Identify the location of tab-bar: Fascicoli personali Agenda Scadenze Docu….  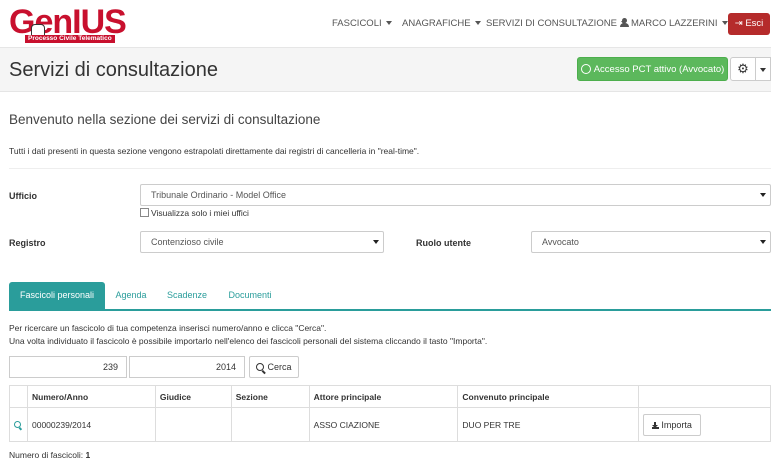
(390, 296).